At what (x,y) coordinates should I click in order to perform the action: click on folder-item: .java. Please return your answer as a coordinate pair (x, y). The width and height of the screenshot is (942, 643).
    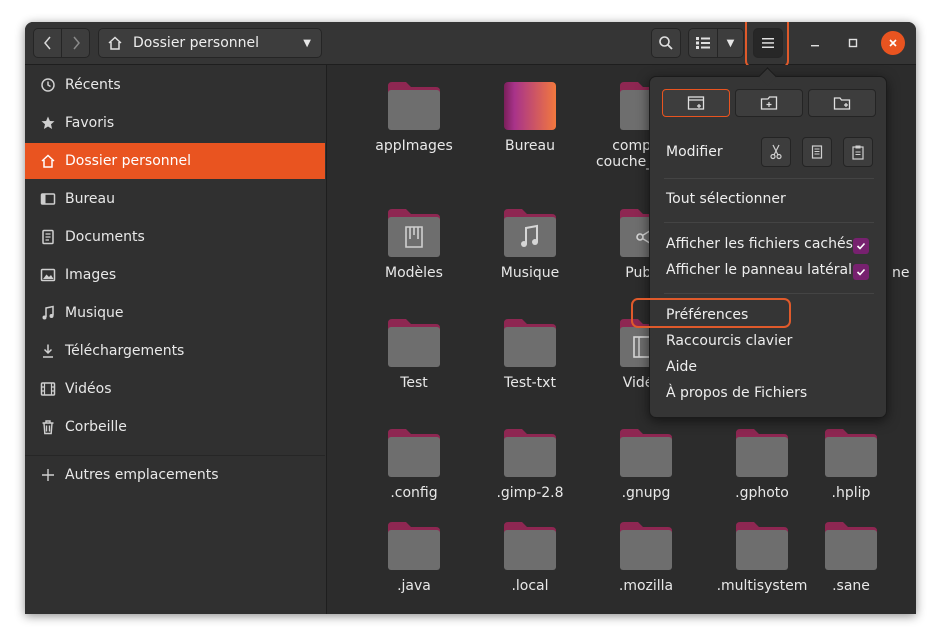
    Looking at the image, I should click on (411, 558).